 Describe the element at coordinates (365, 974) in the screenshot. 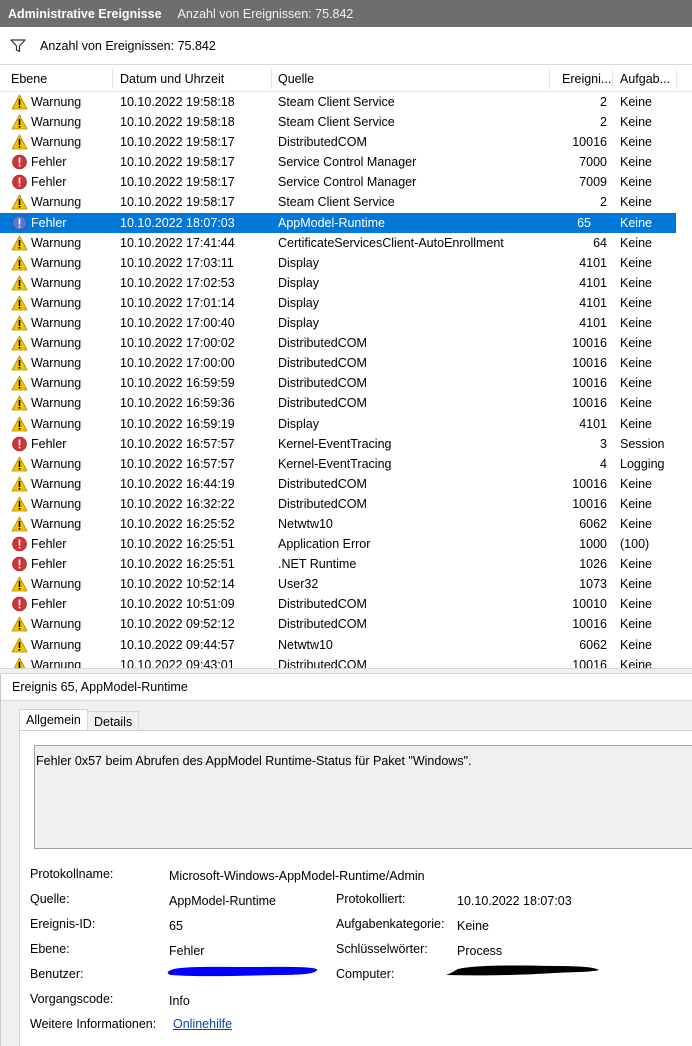

I see `label-computer: Computer:` at that location.